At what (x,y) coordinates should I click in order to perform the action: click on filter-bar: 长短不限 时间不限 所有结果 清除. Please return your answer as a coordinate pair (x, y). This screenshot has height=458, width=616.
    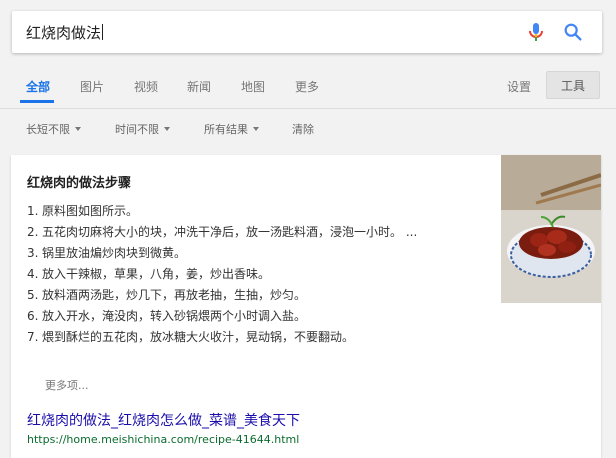
    Looking at the image, I should click on (308, 128).